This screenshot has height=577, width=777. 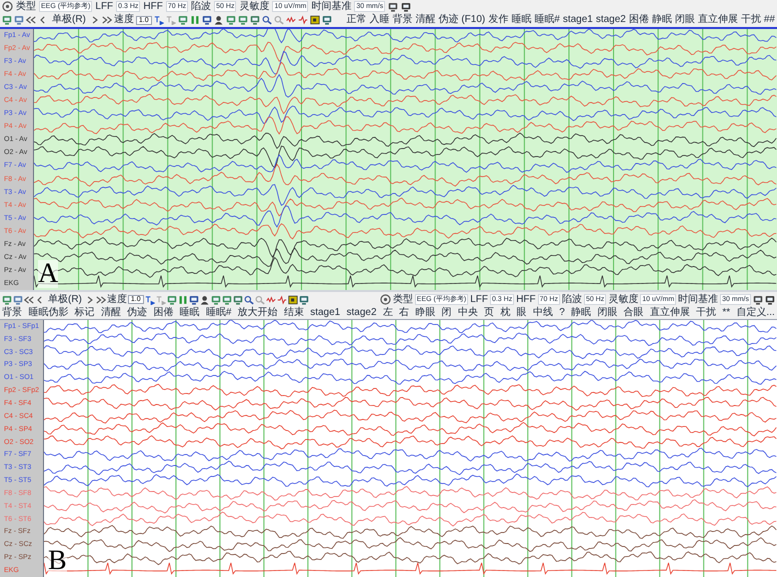 I want to click on event-button: 入睡, so click(x=380, y=20).